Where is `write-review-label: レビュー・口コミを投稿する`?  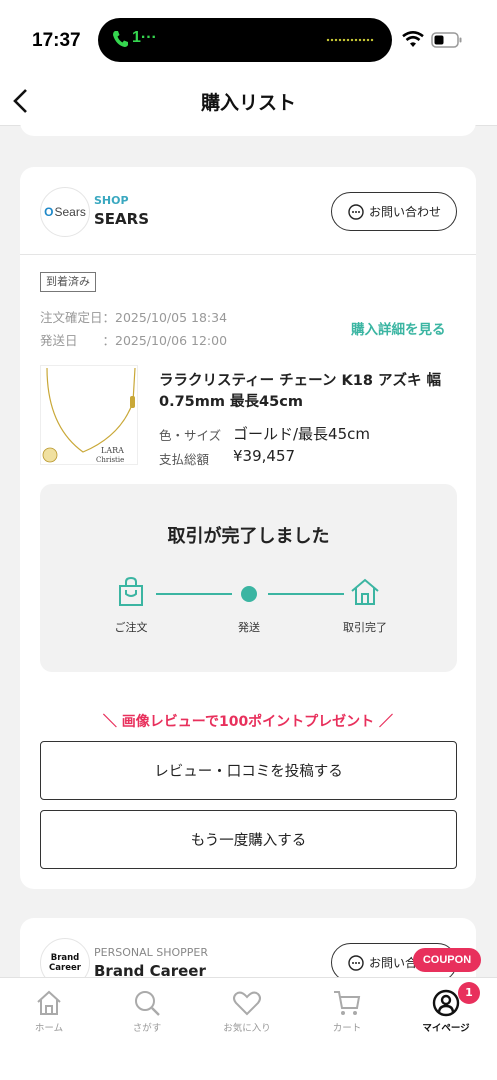
write-review-label: レビュー・口コミを投稿する is located at coordinates (248, 772).